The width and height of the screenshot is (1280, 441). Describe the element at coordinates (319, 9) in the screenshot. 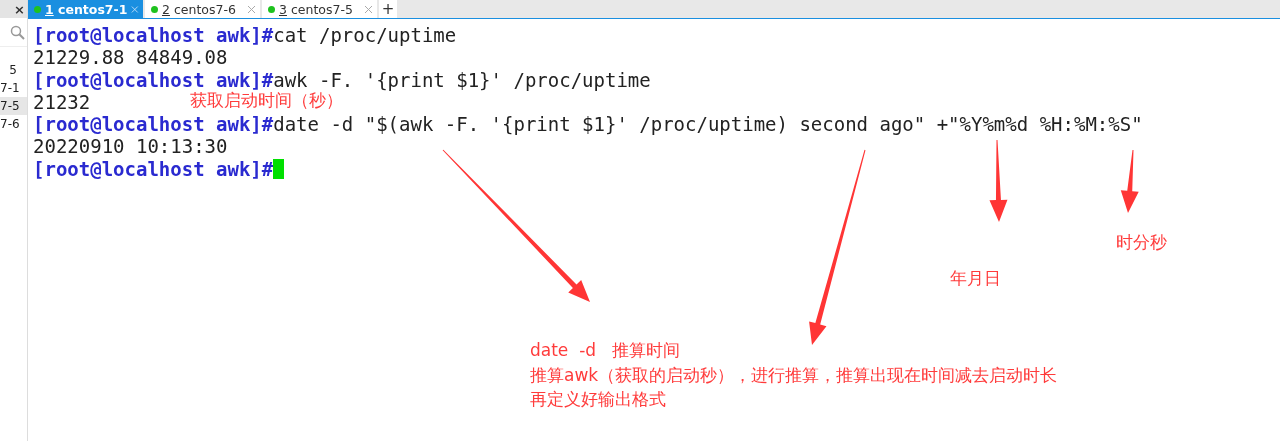

I see `session-tab: 3 centos7-5` at that location.